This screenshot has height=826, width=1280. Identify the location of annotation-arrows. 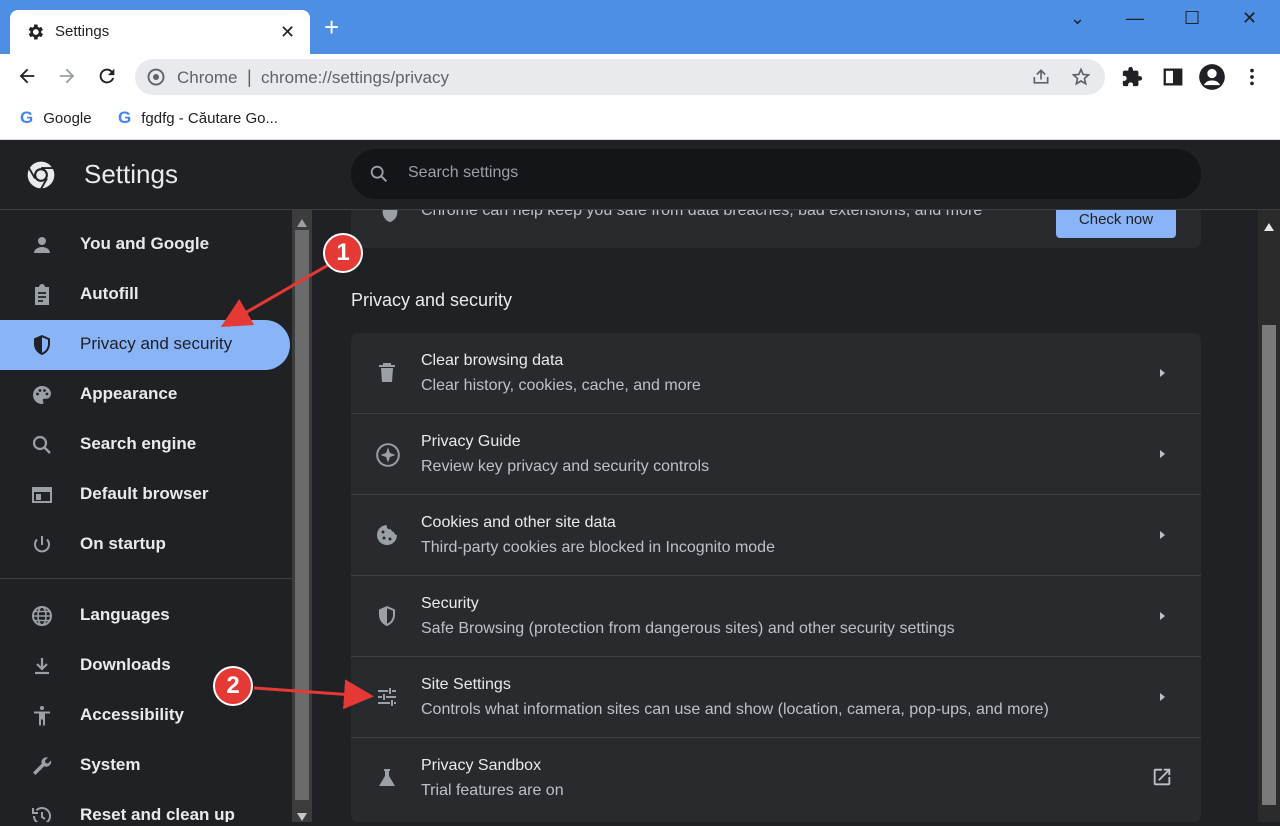
(297, 486).